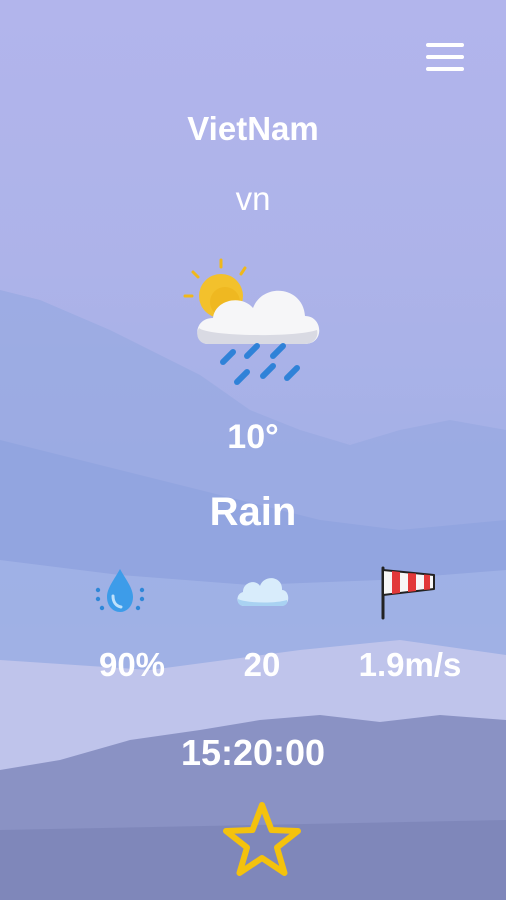  I want to click on wind-value: 1.9m/s, so click(410, 664).